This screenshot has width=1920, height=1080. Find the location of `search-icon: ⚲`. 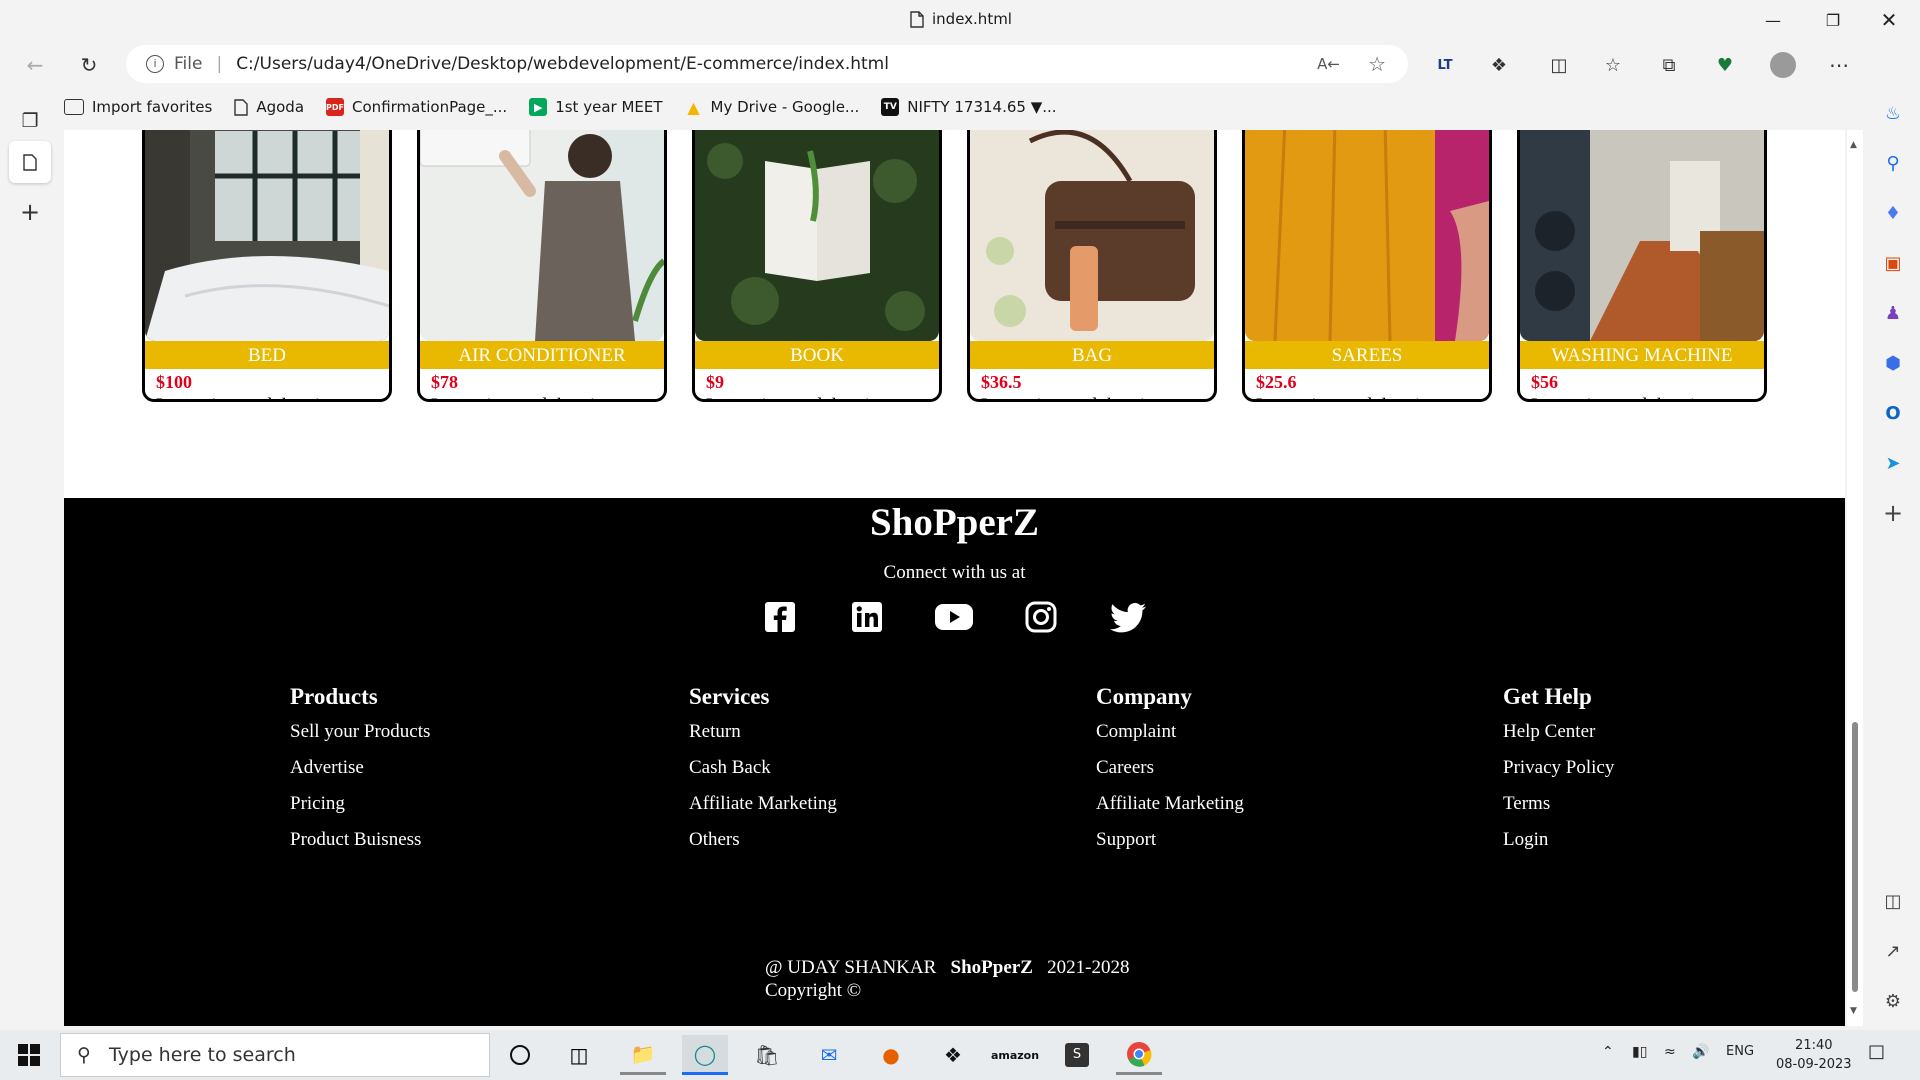

search-icon: ⚲ is located at coordinates (1893, 163).